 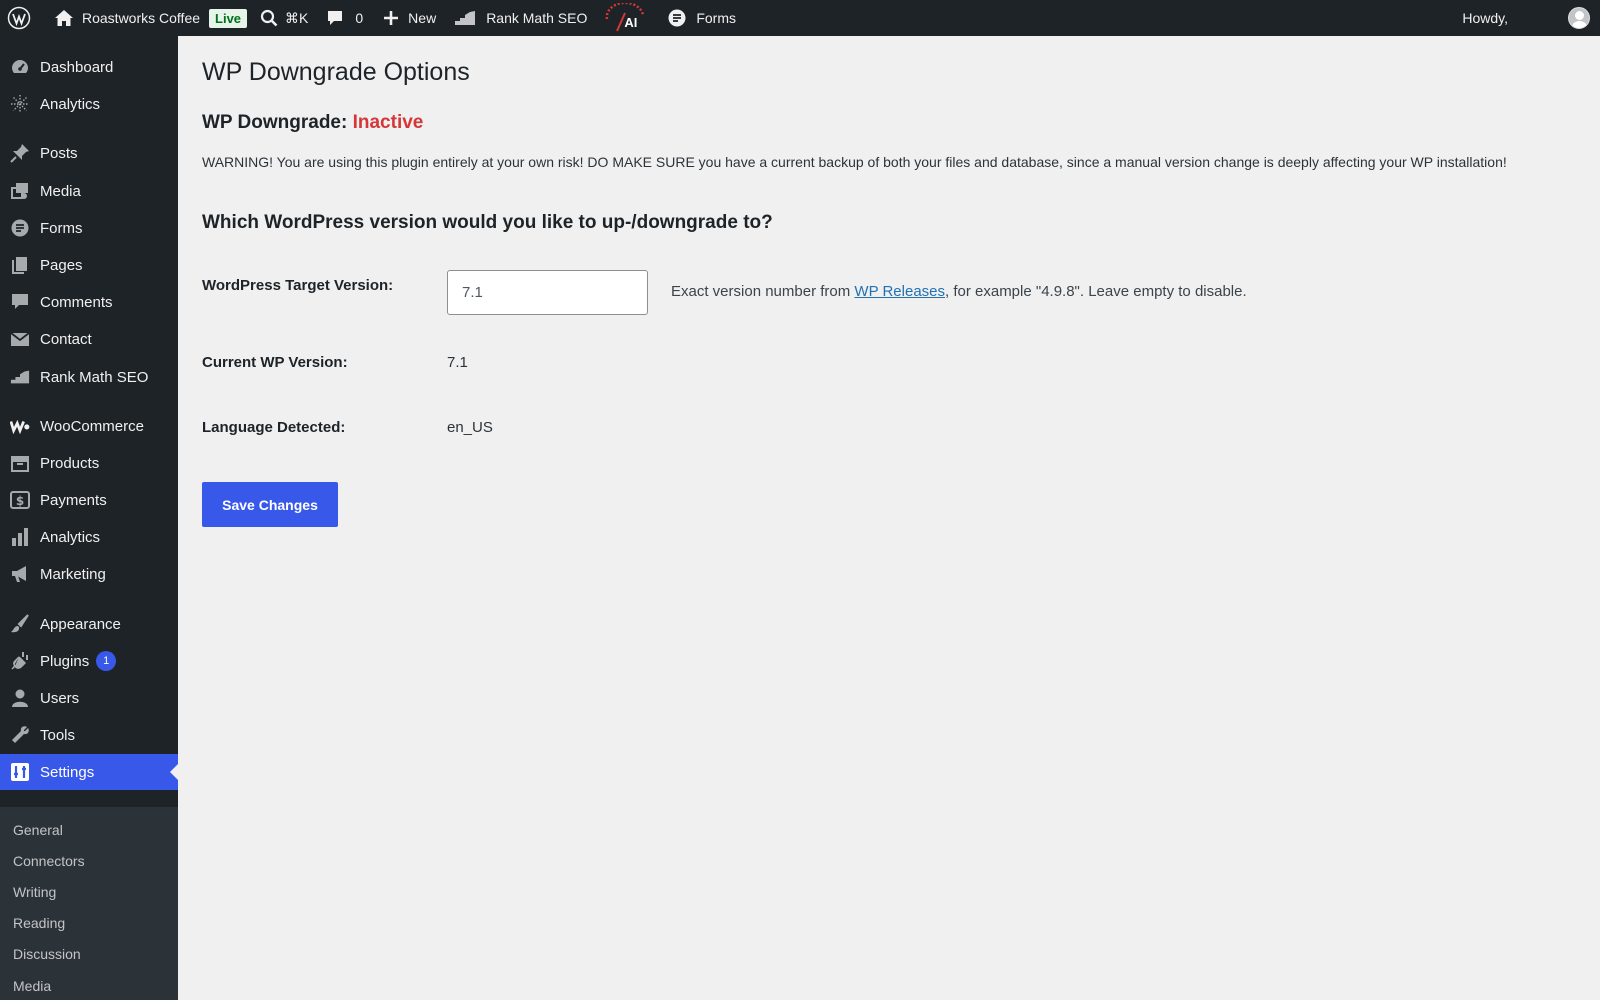 What do you see at coordinates (67, 772) in the screenshot?
I see `sidebar-item-label: Settings` at bounding box center [67, 772].